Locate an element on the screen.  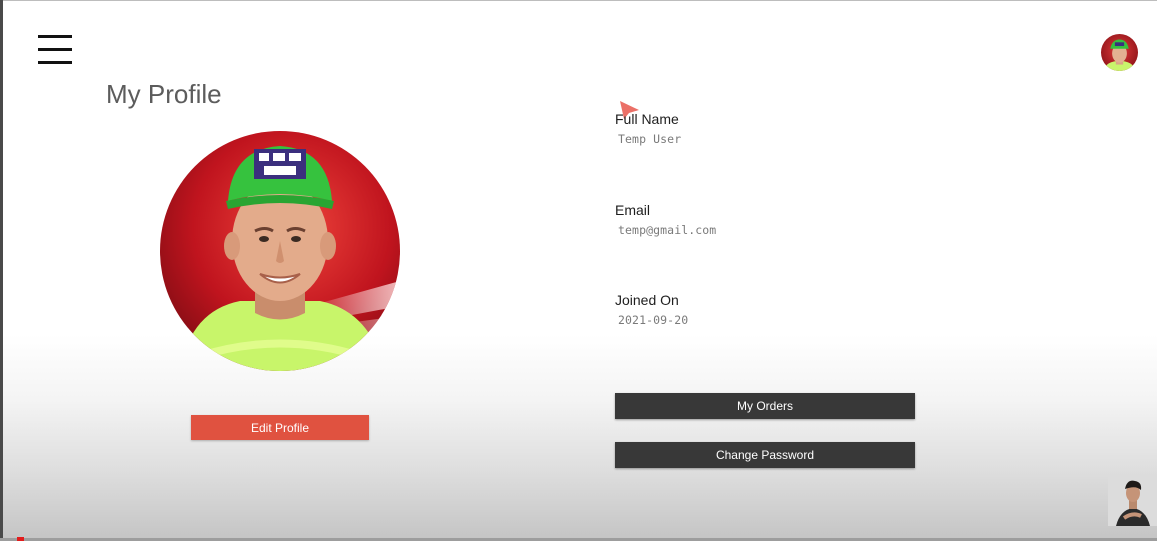
full-name-label: Full Name is located at coordinates (647, 119).